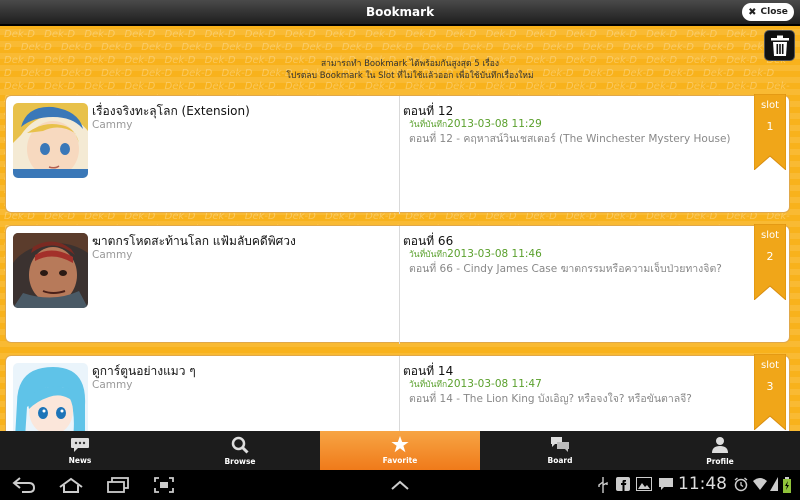 This screenshot has height=500, width=800. I want to click on slot-number: 2, so click(770, 256).